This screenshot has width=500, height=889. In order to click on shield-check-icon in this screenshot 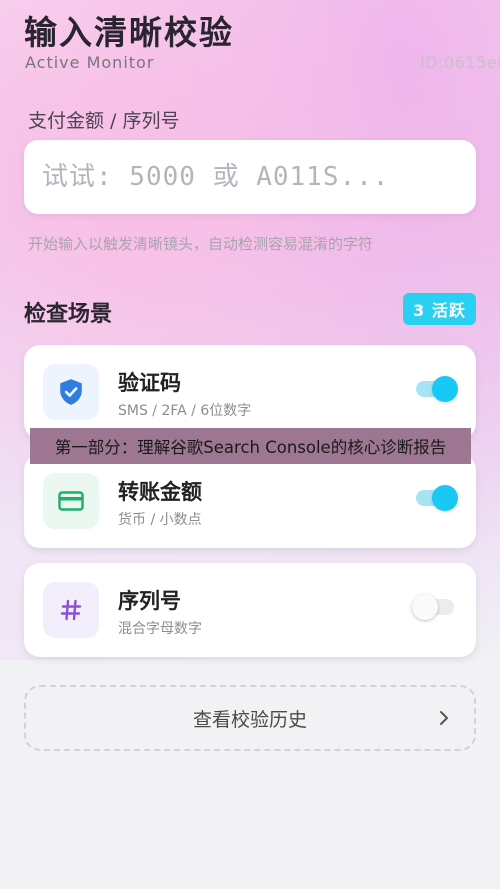, I will do `click(71, 392)`.